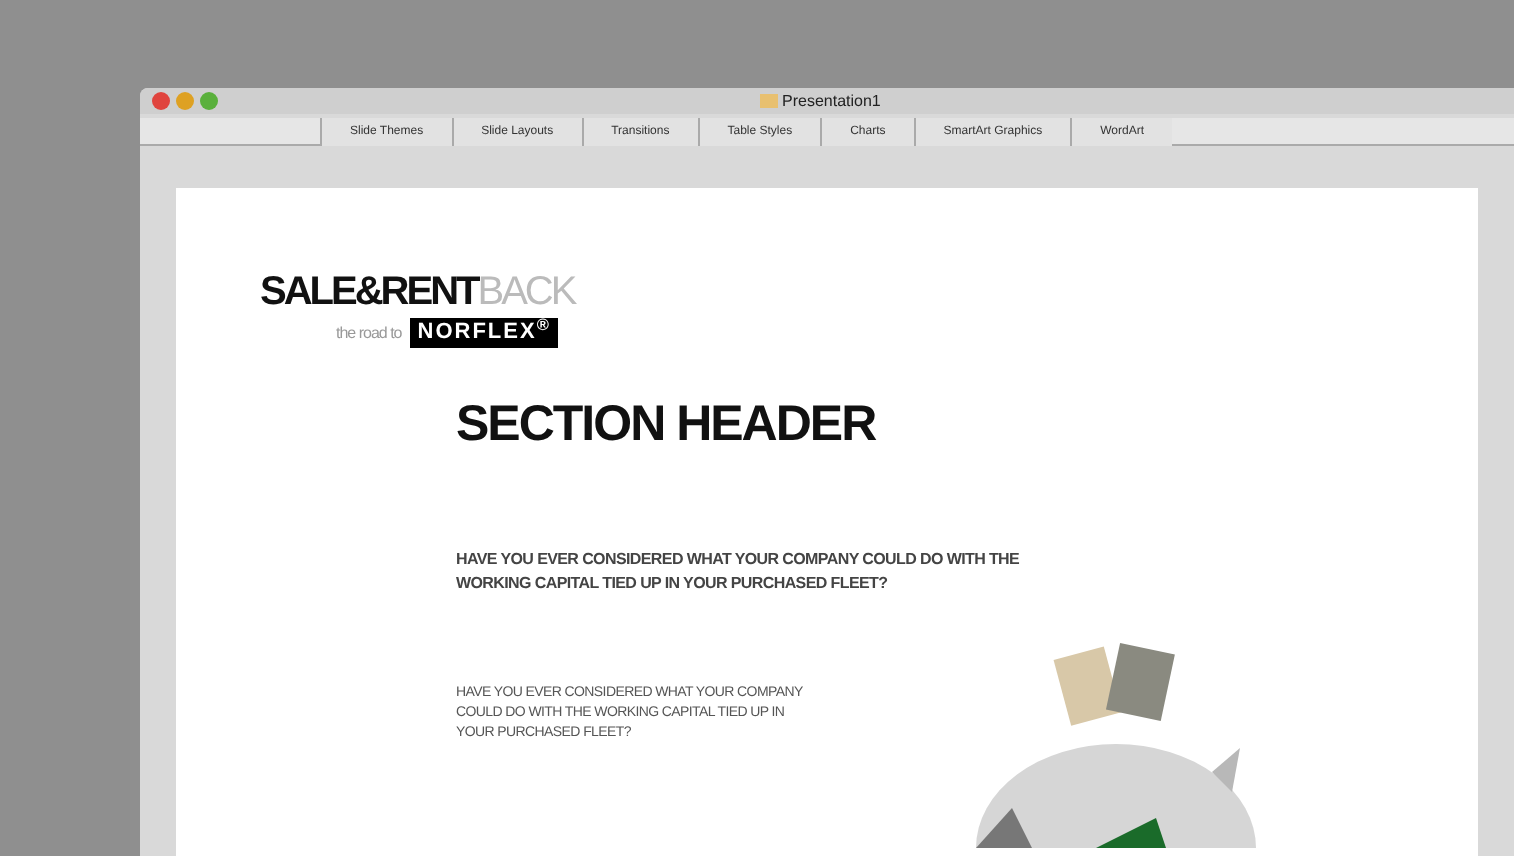  Describe the element at coordinates (185, 101) in the screenshot. I see `minimize-button` at that location.